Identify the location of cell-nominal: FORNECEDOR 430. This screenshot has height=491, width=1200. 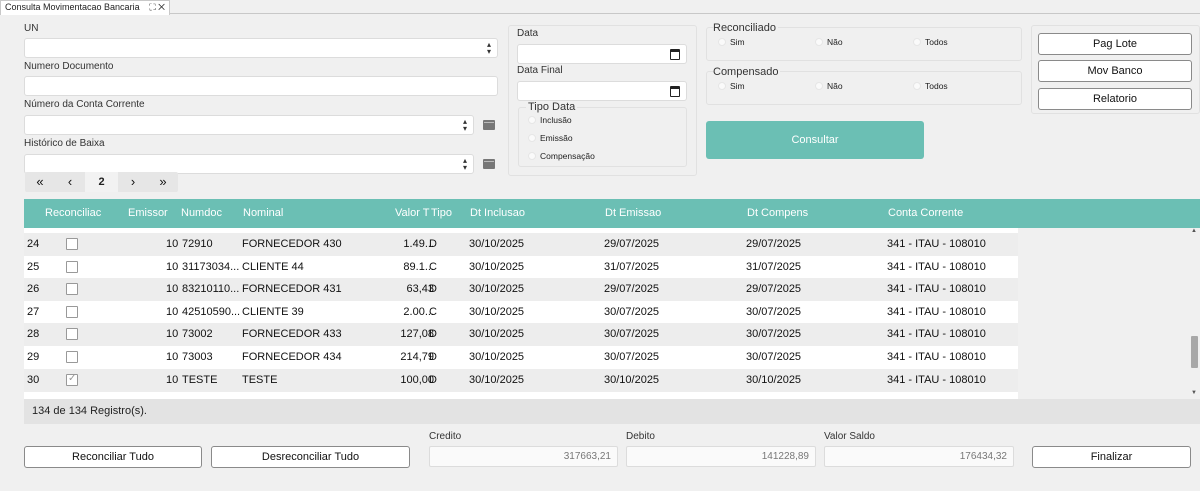
(292, 244).